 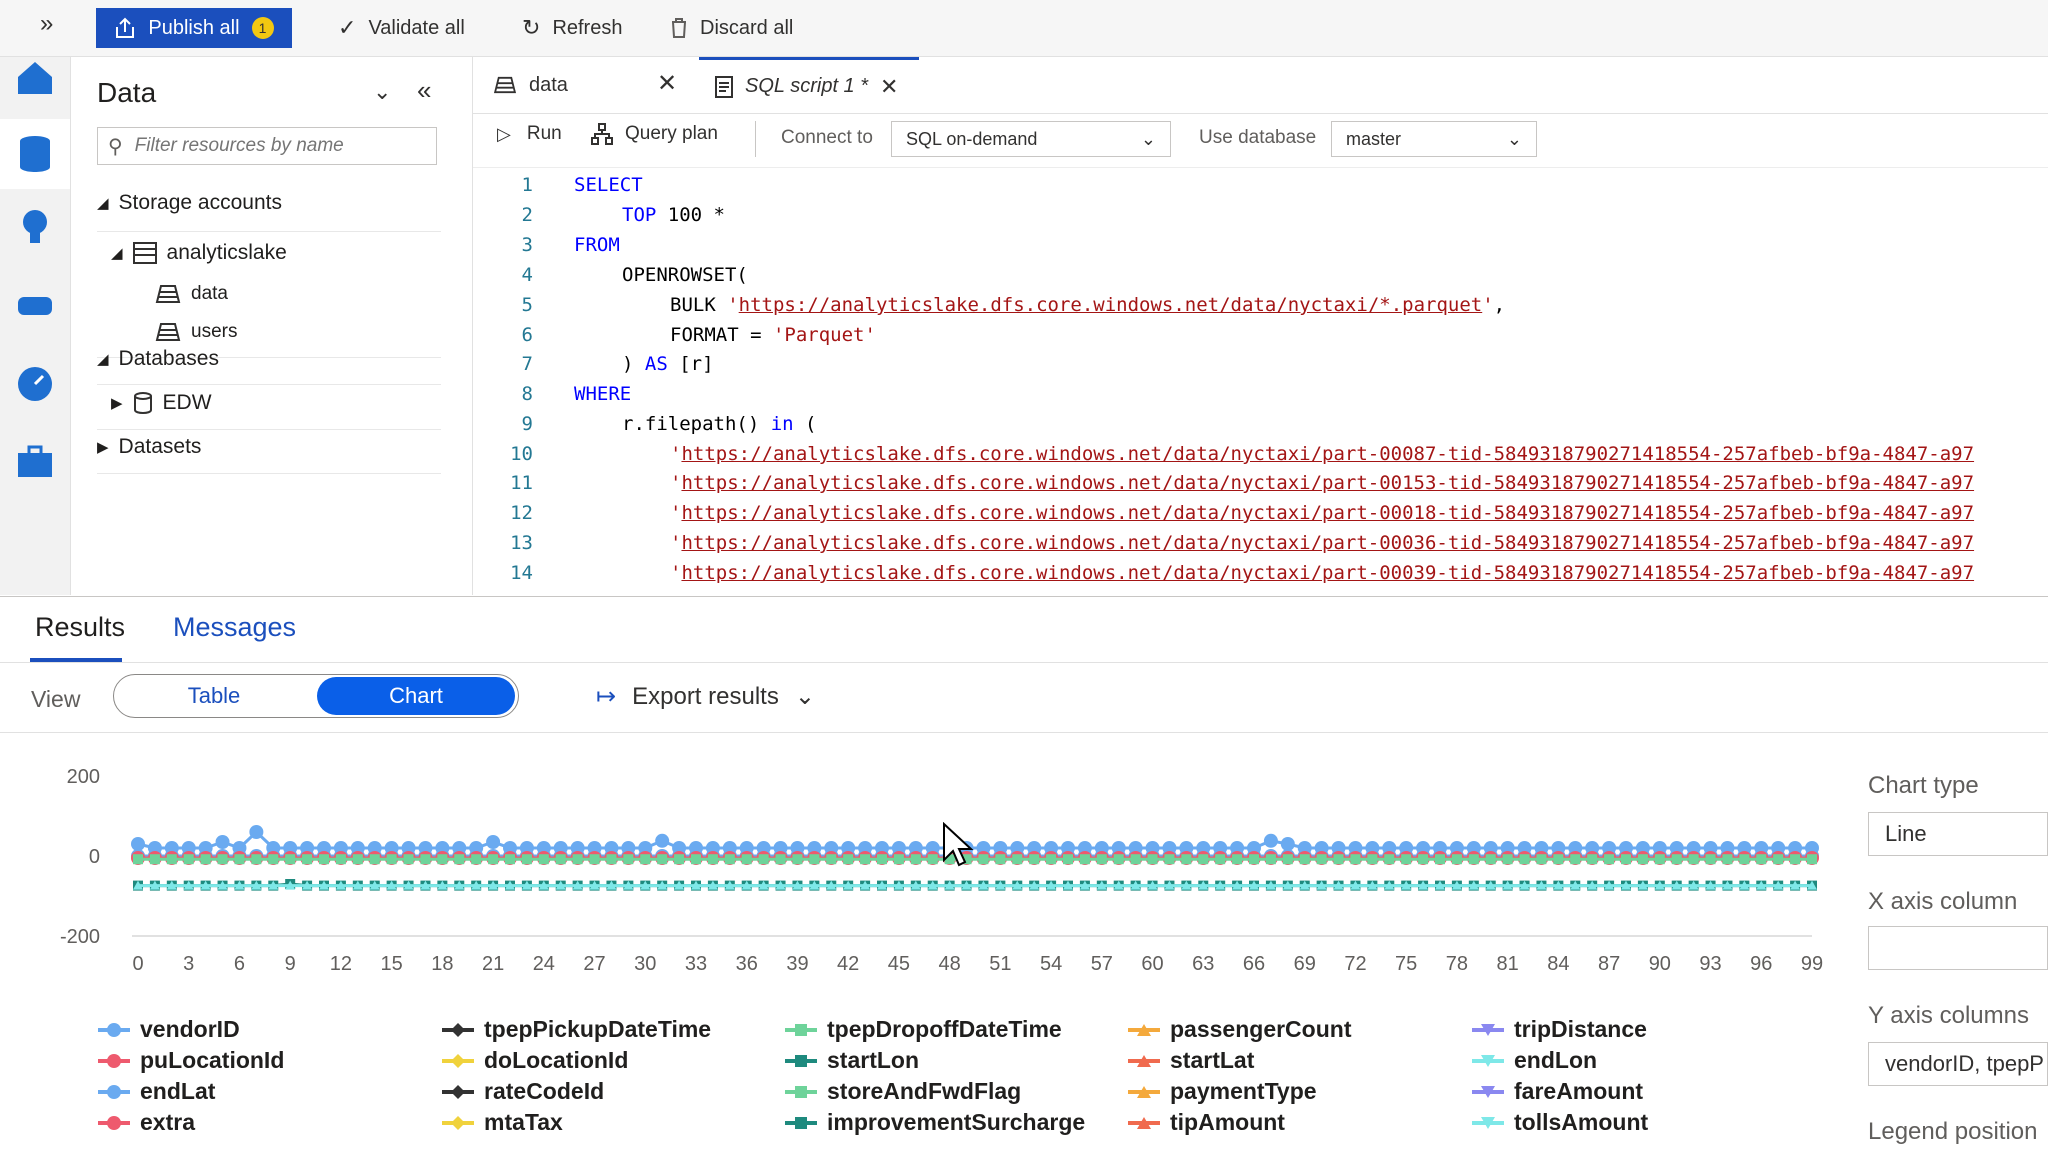 What do you see at coordinates (146, 1122) in the screenshot?
I see `legend-item-extra: extra` at bounding box center [146, 1122].